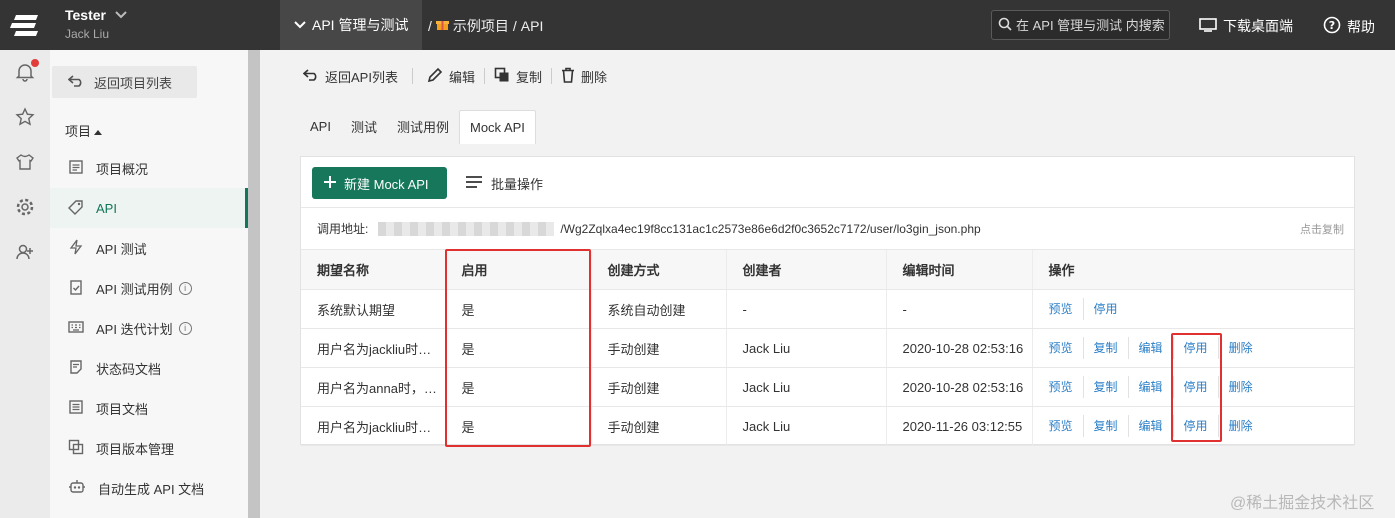  What do you see at coordinates (122, 169) in the screenshot?
I see `sidebar-item-label: 项目概况` at bounding box center [122, 169].